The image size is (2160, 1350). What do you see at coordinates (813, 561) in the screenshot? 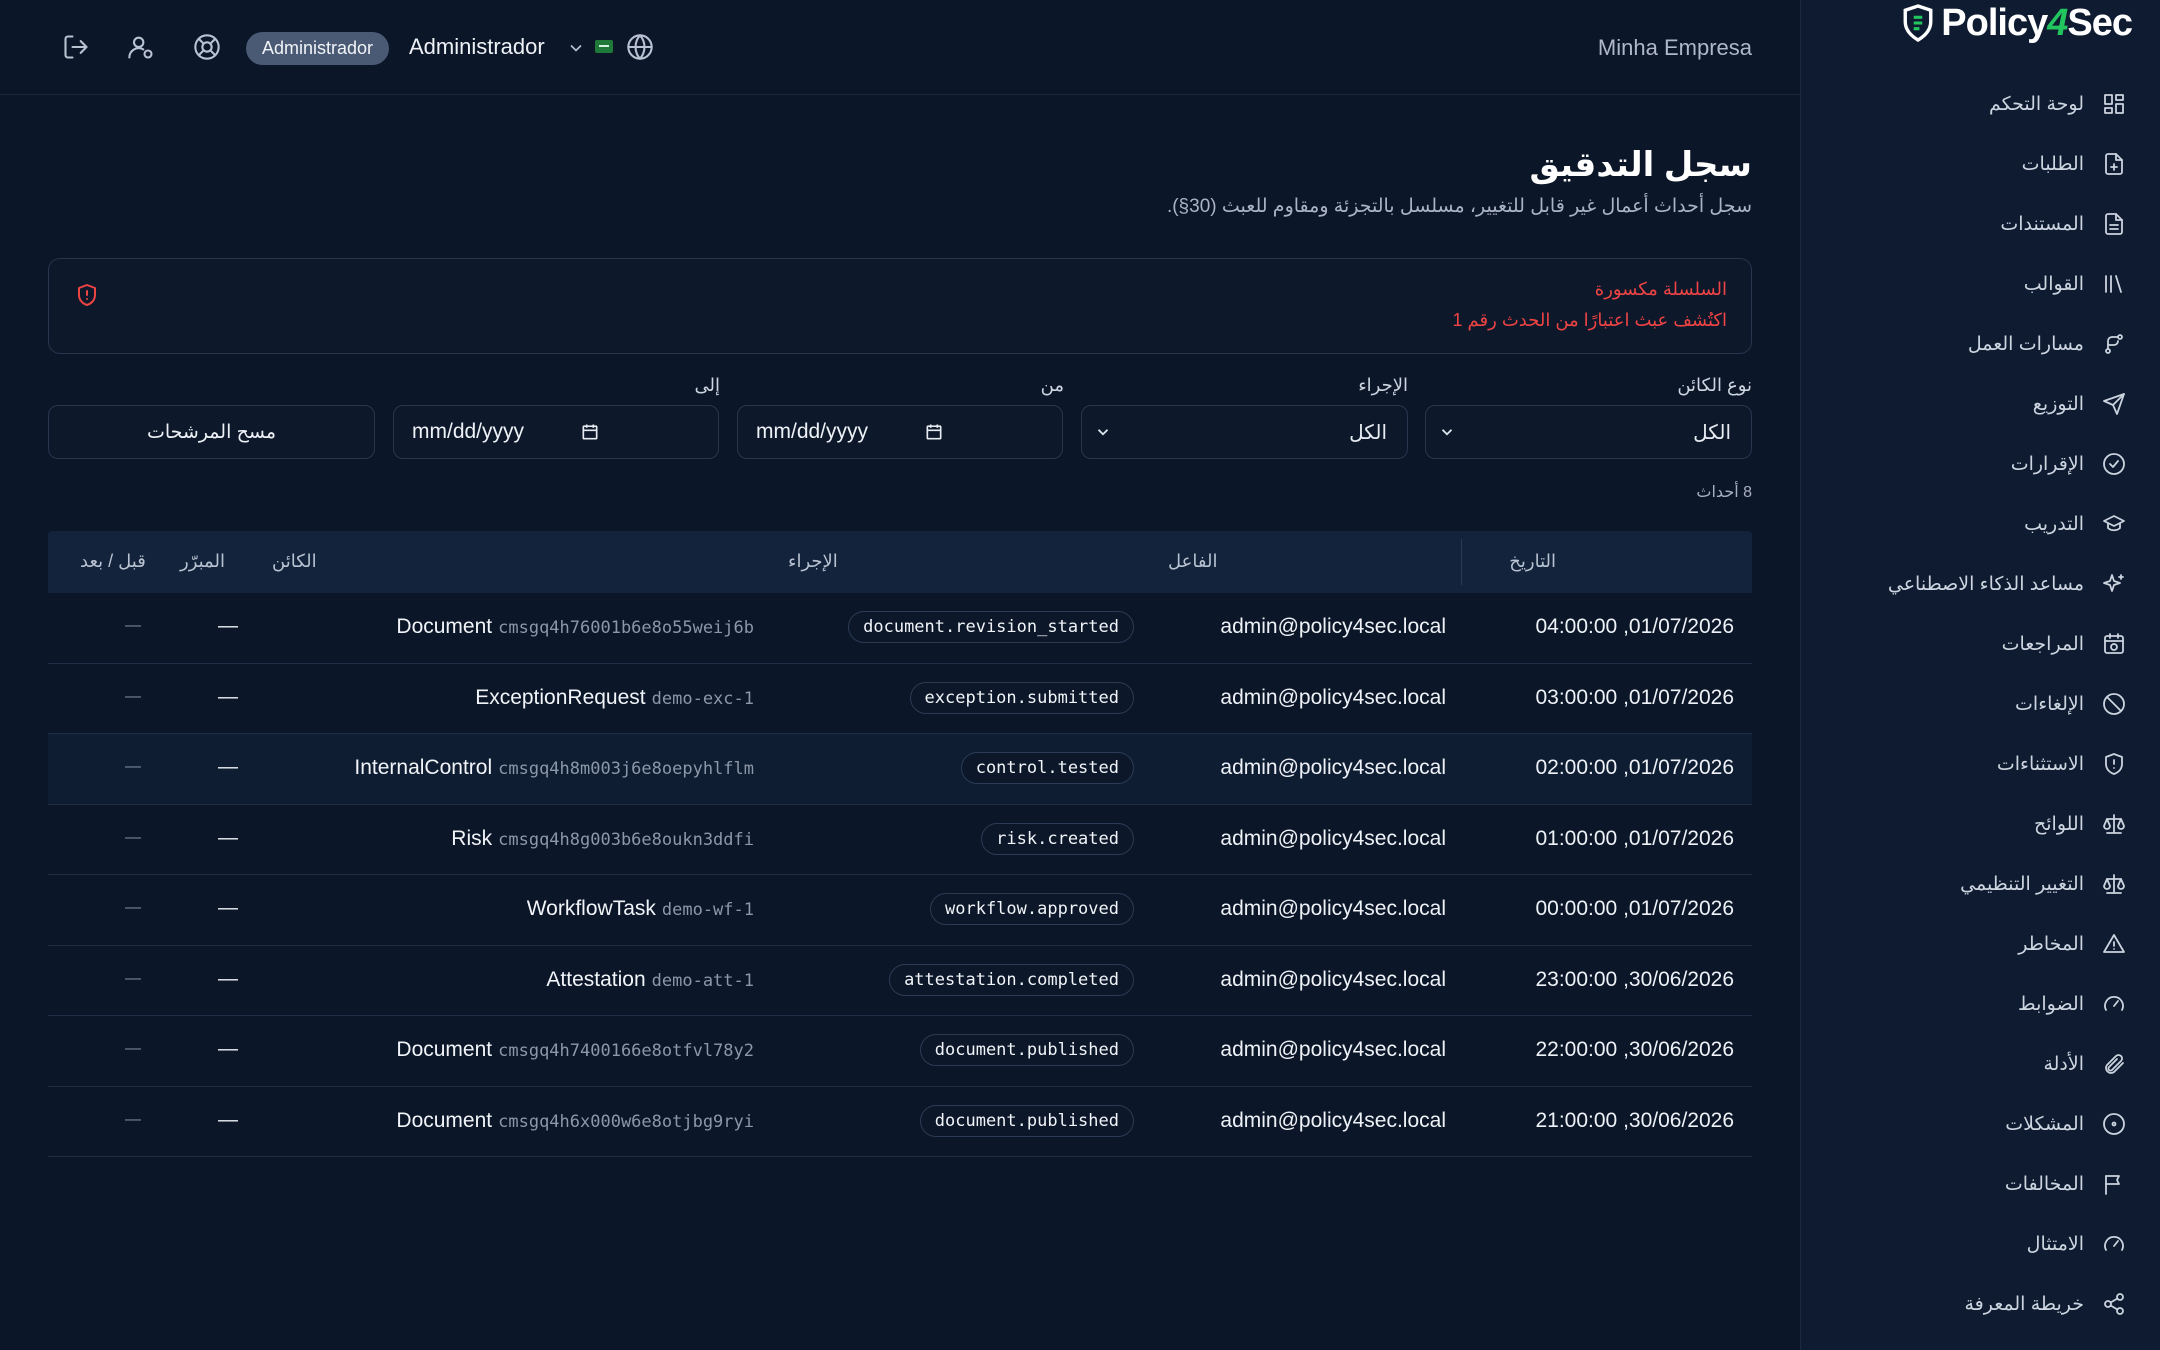
I see `column-action: الإجراء` at bounding box center [813, 561].